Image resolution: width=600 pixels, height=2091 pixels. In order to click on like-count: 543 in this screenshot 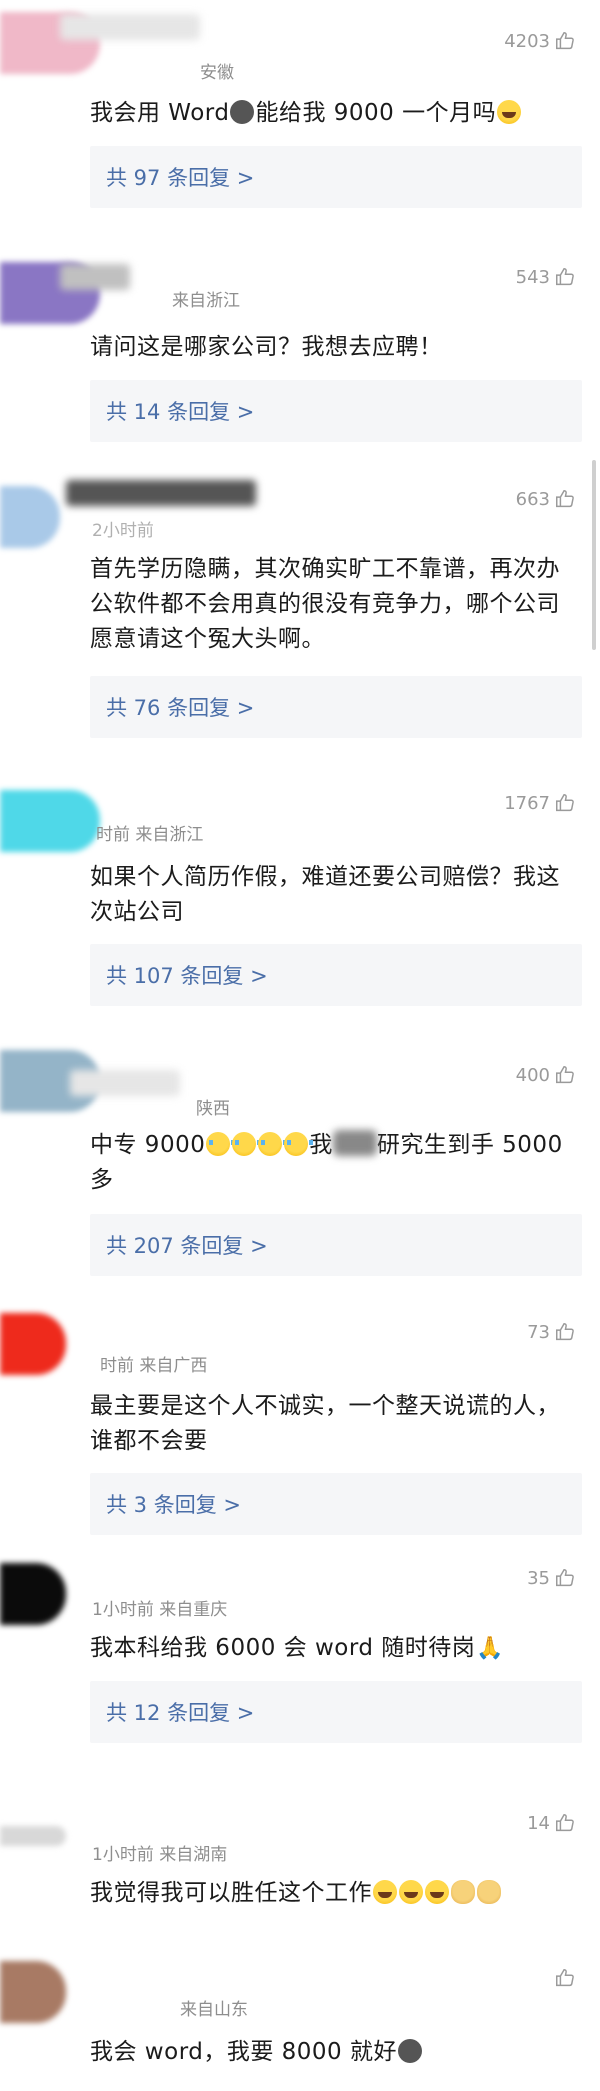, I will do `click(532, 277)`.